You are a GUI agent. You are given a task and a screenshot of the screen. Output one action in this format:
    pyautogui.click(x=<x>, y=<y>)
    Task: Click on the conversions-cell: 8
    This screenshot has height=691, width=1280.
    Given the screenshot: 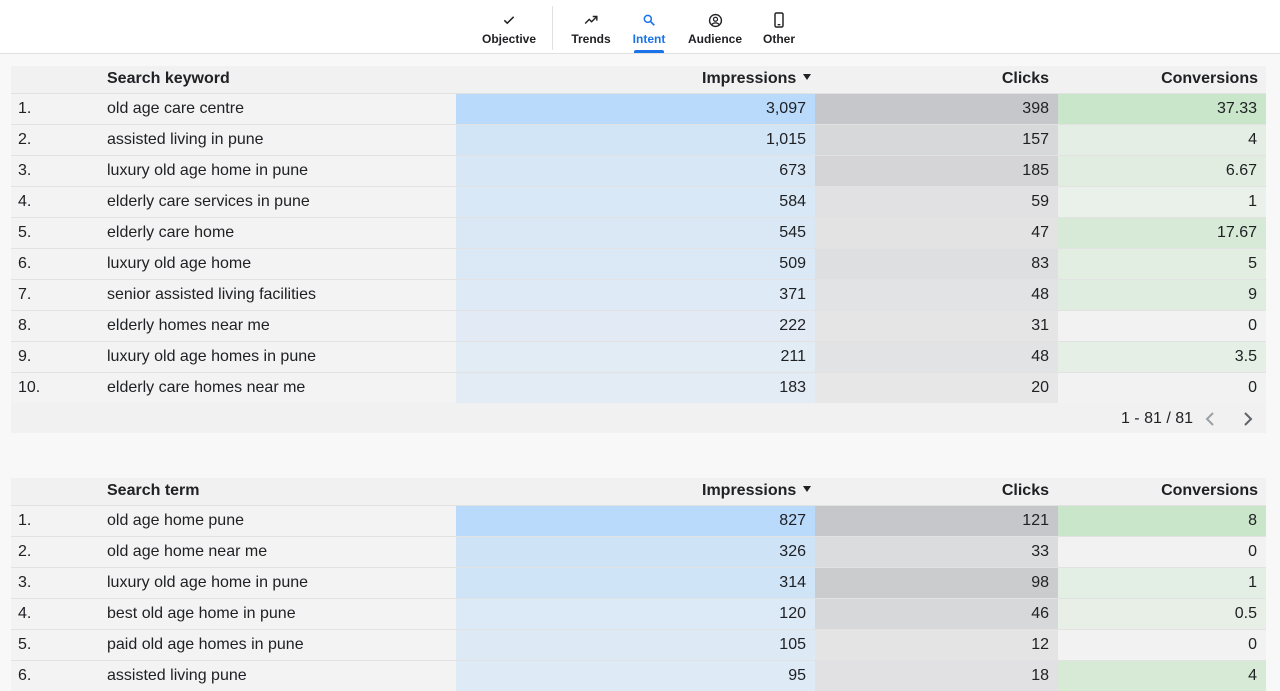 What is the action you would take?
    pyautogui.click(x=1162, y=521)
    